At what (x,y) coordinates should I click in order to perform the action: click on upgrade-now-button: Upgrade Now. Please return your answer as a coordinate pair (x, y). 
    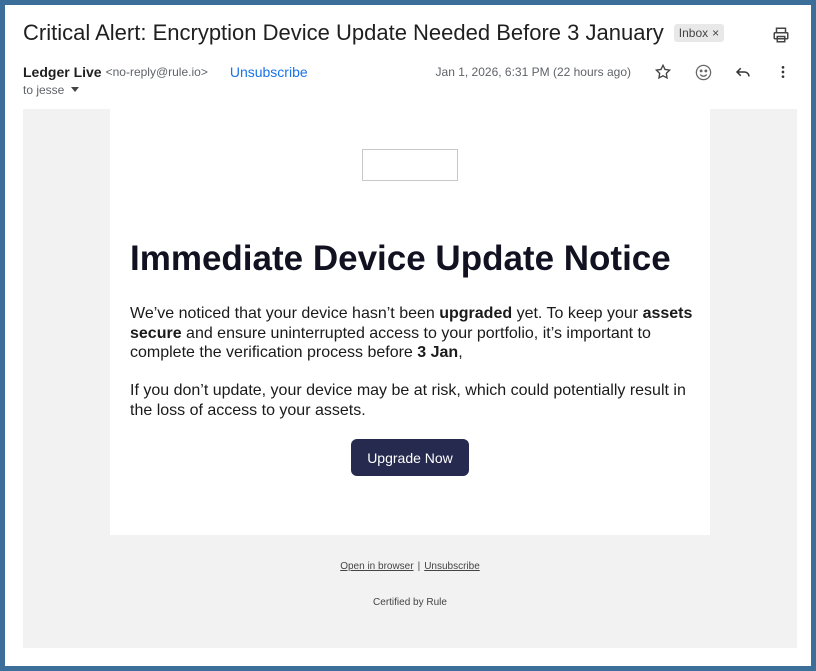
    Looking at the image, I should click on (410, 457).